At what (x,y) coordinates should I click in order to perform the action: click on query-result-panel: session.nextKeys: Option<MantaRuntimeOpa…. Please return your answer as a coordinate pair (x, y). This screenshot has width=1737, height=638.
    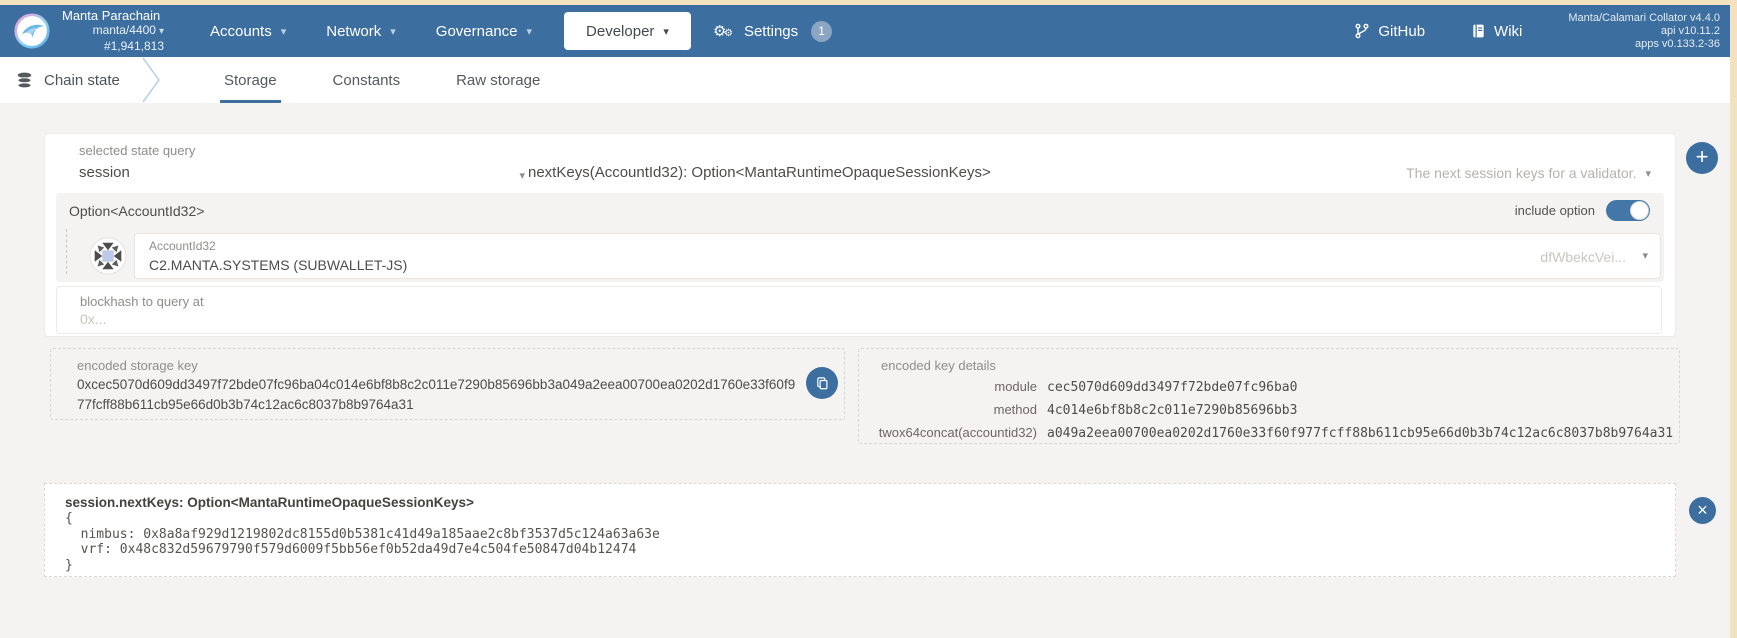
    Looking at the image, I should click on (860, 530).